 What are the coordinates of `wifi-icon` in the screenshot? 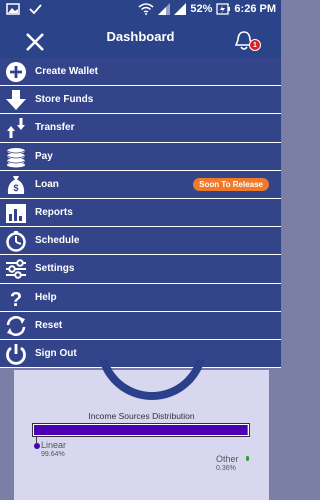 It's located at (146, 9).